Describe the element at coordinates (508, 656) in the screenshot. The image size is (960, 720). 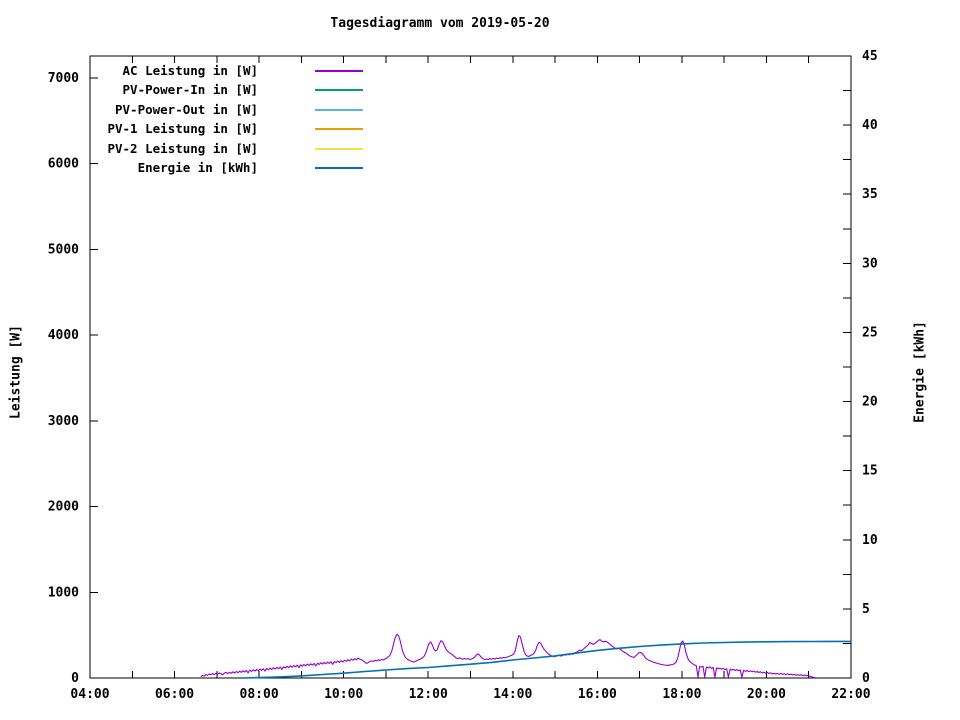
I see `series-line-ac-leistung-in-w-` at that location.